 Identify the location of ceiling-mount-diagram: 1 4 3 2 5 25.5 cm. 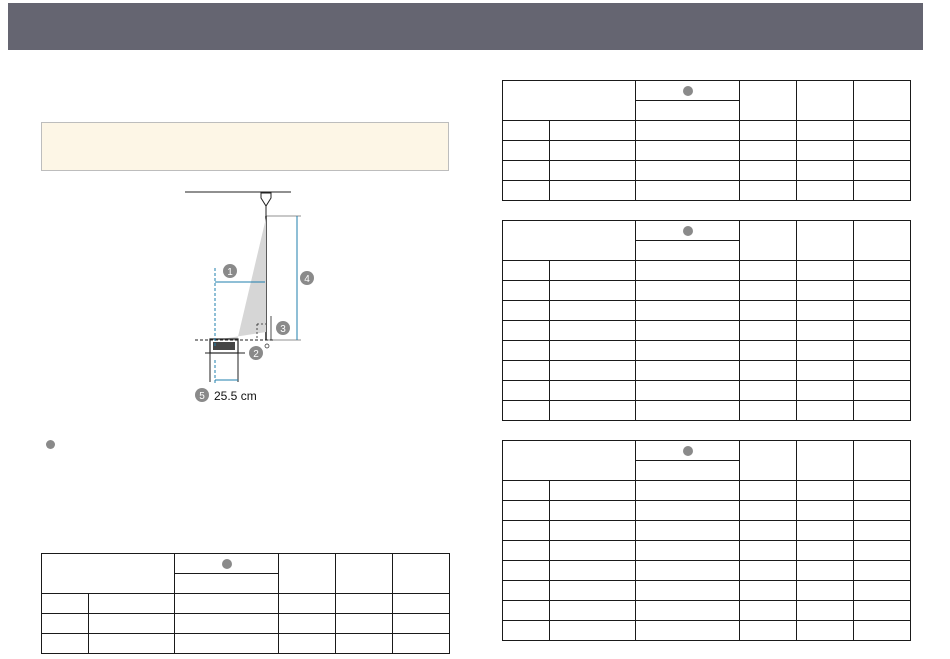
(249, 297).